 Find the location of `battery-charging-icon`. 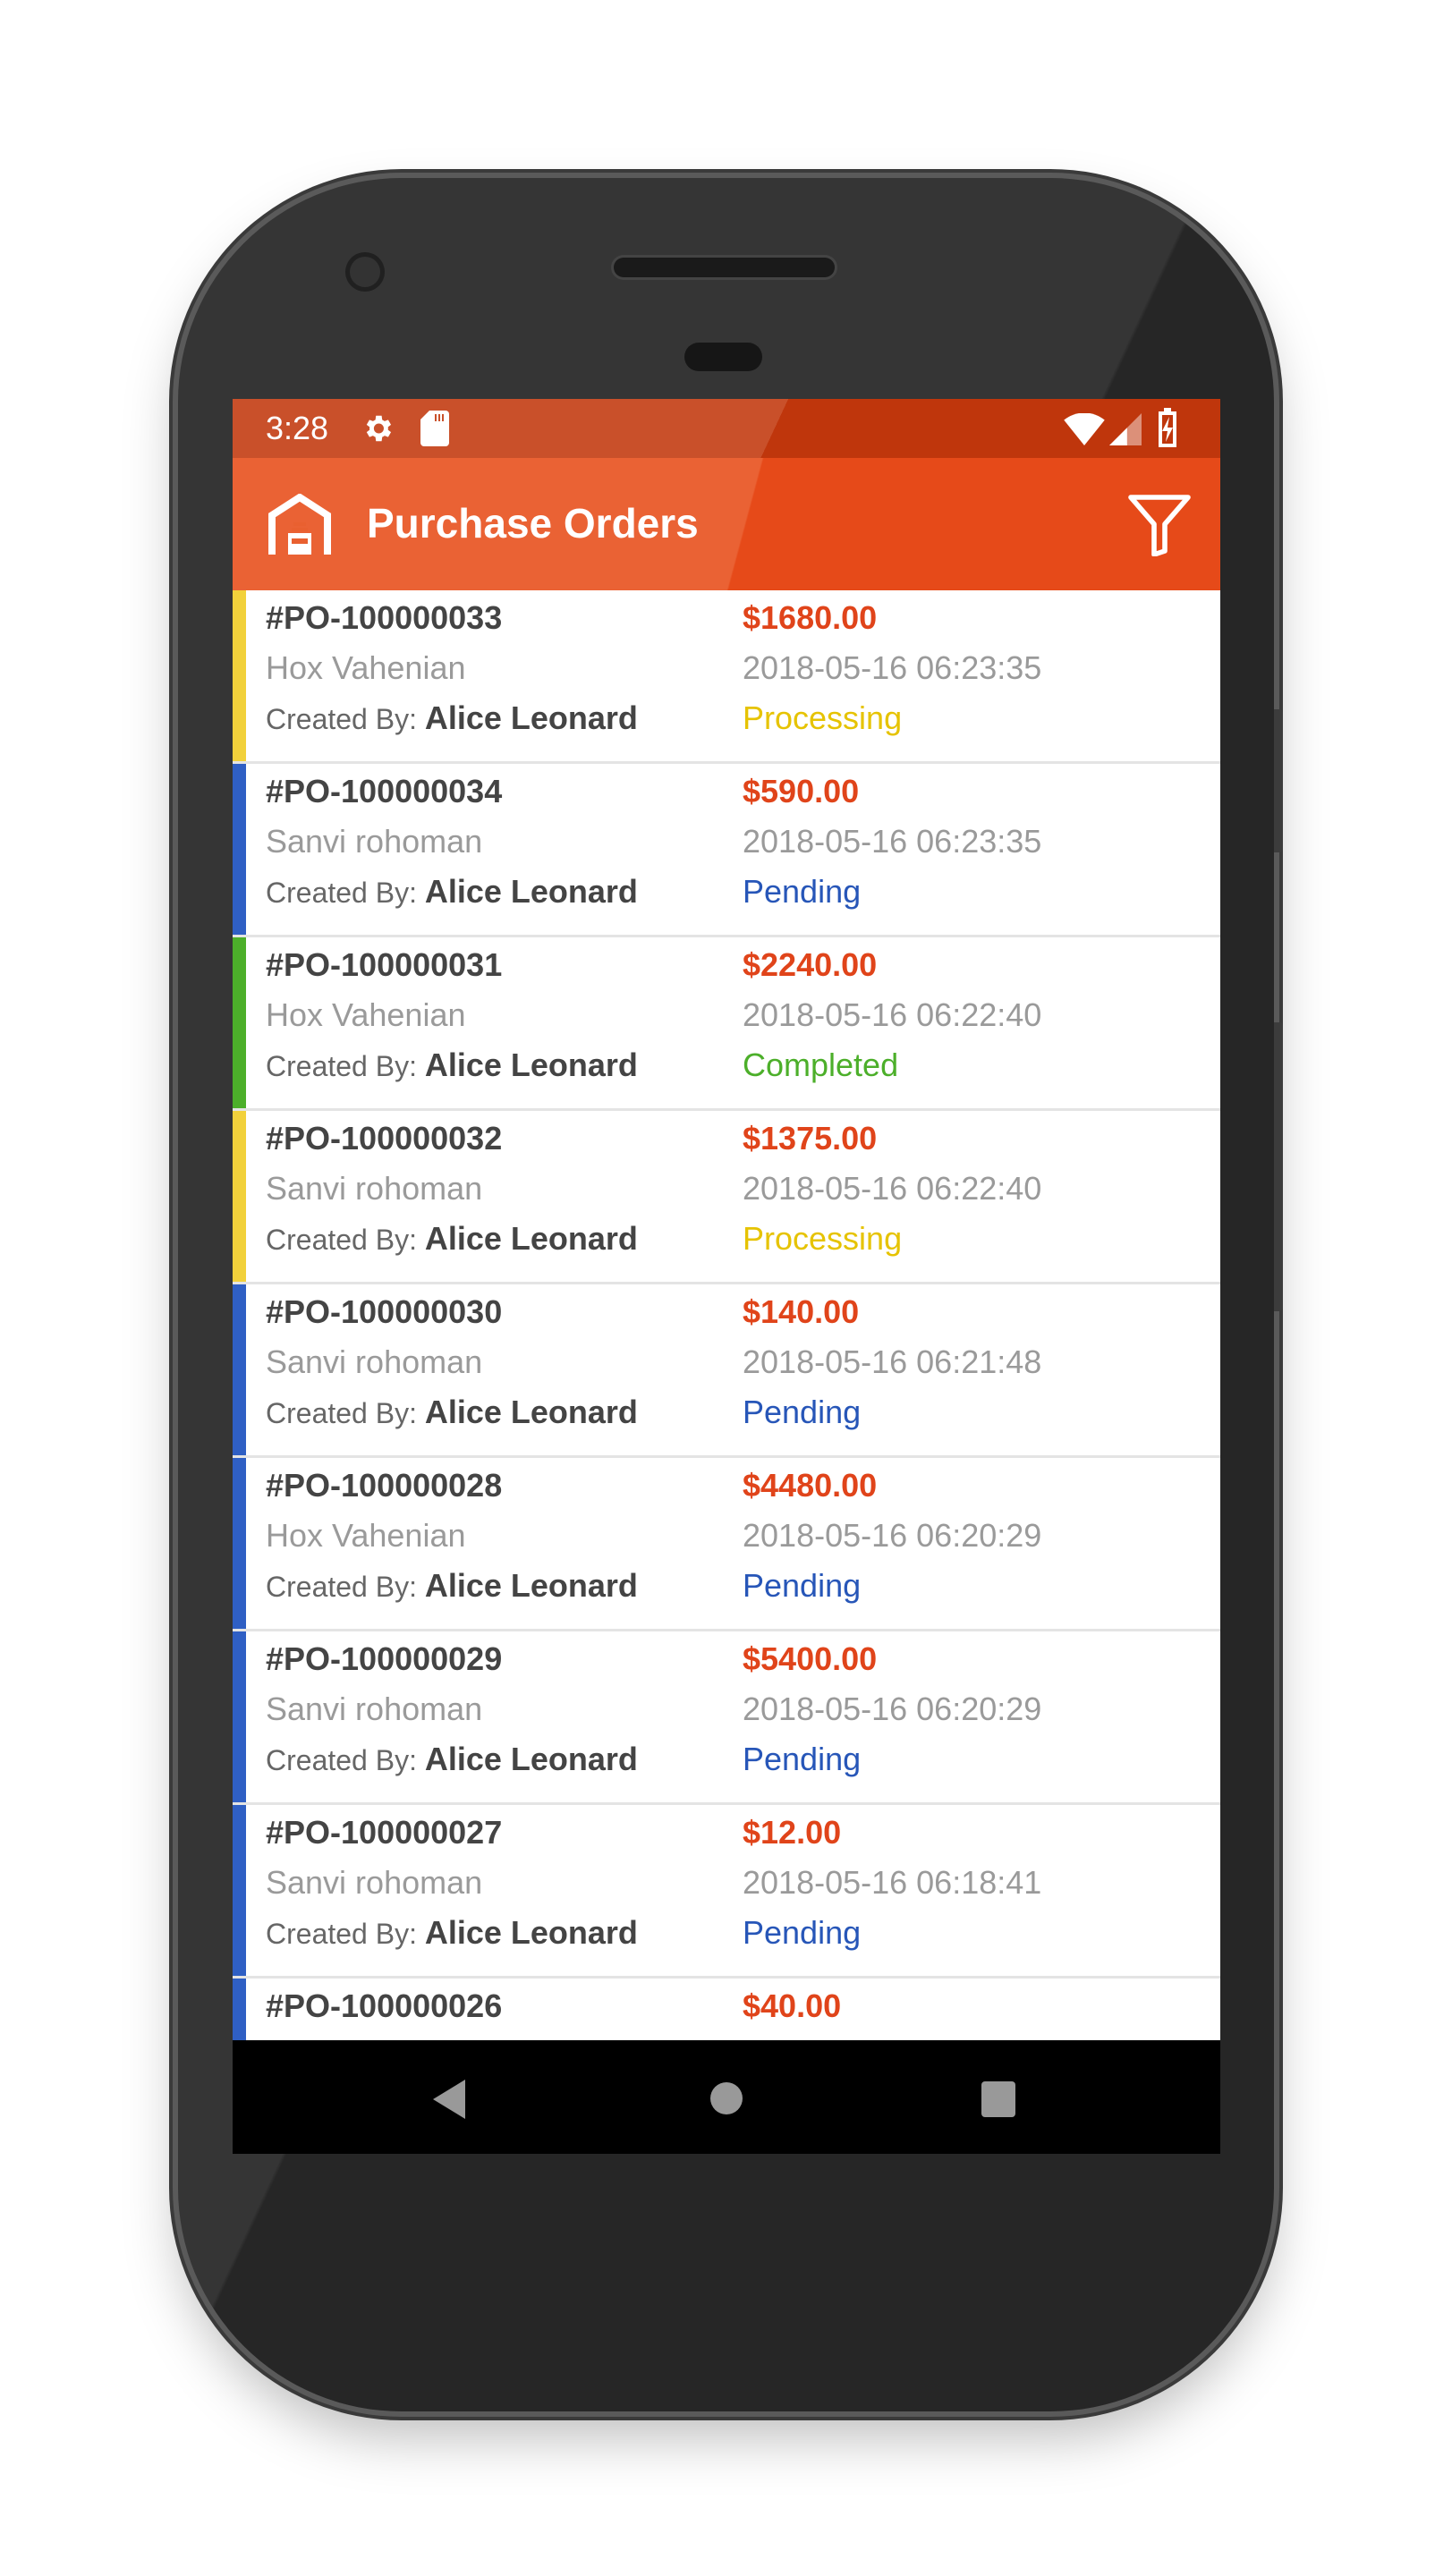

battery-charging-icon is located at coordinates (1167, 427).